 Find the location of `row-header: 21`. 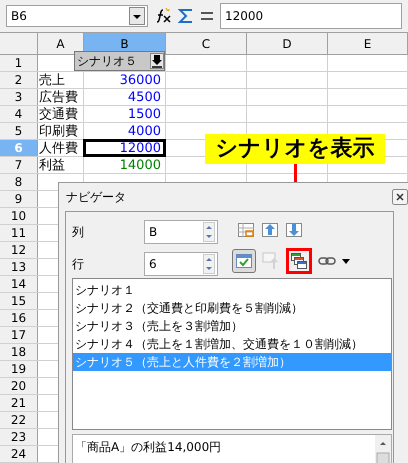

row-header: 21 is located at coordinates (19, 403).